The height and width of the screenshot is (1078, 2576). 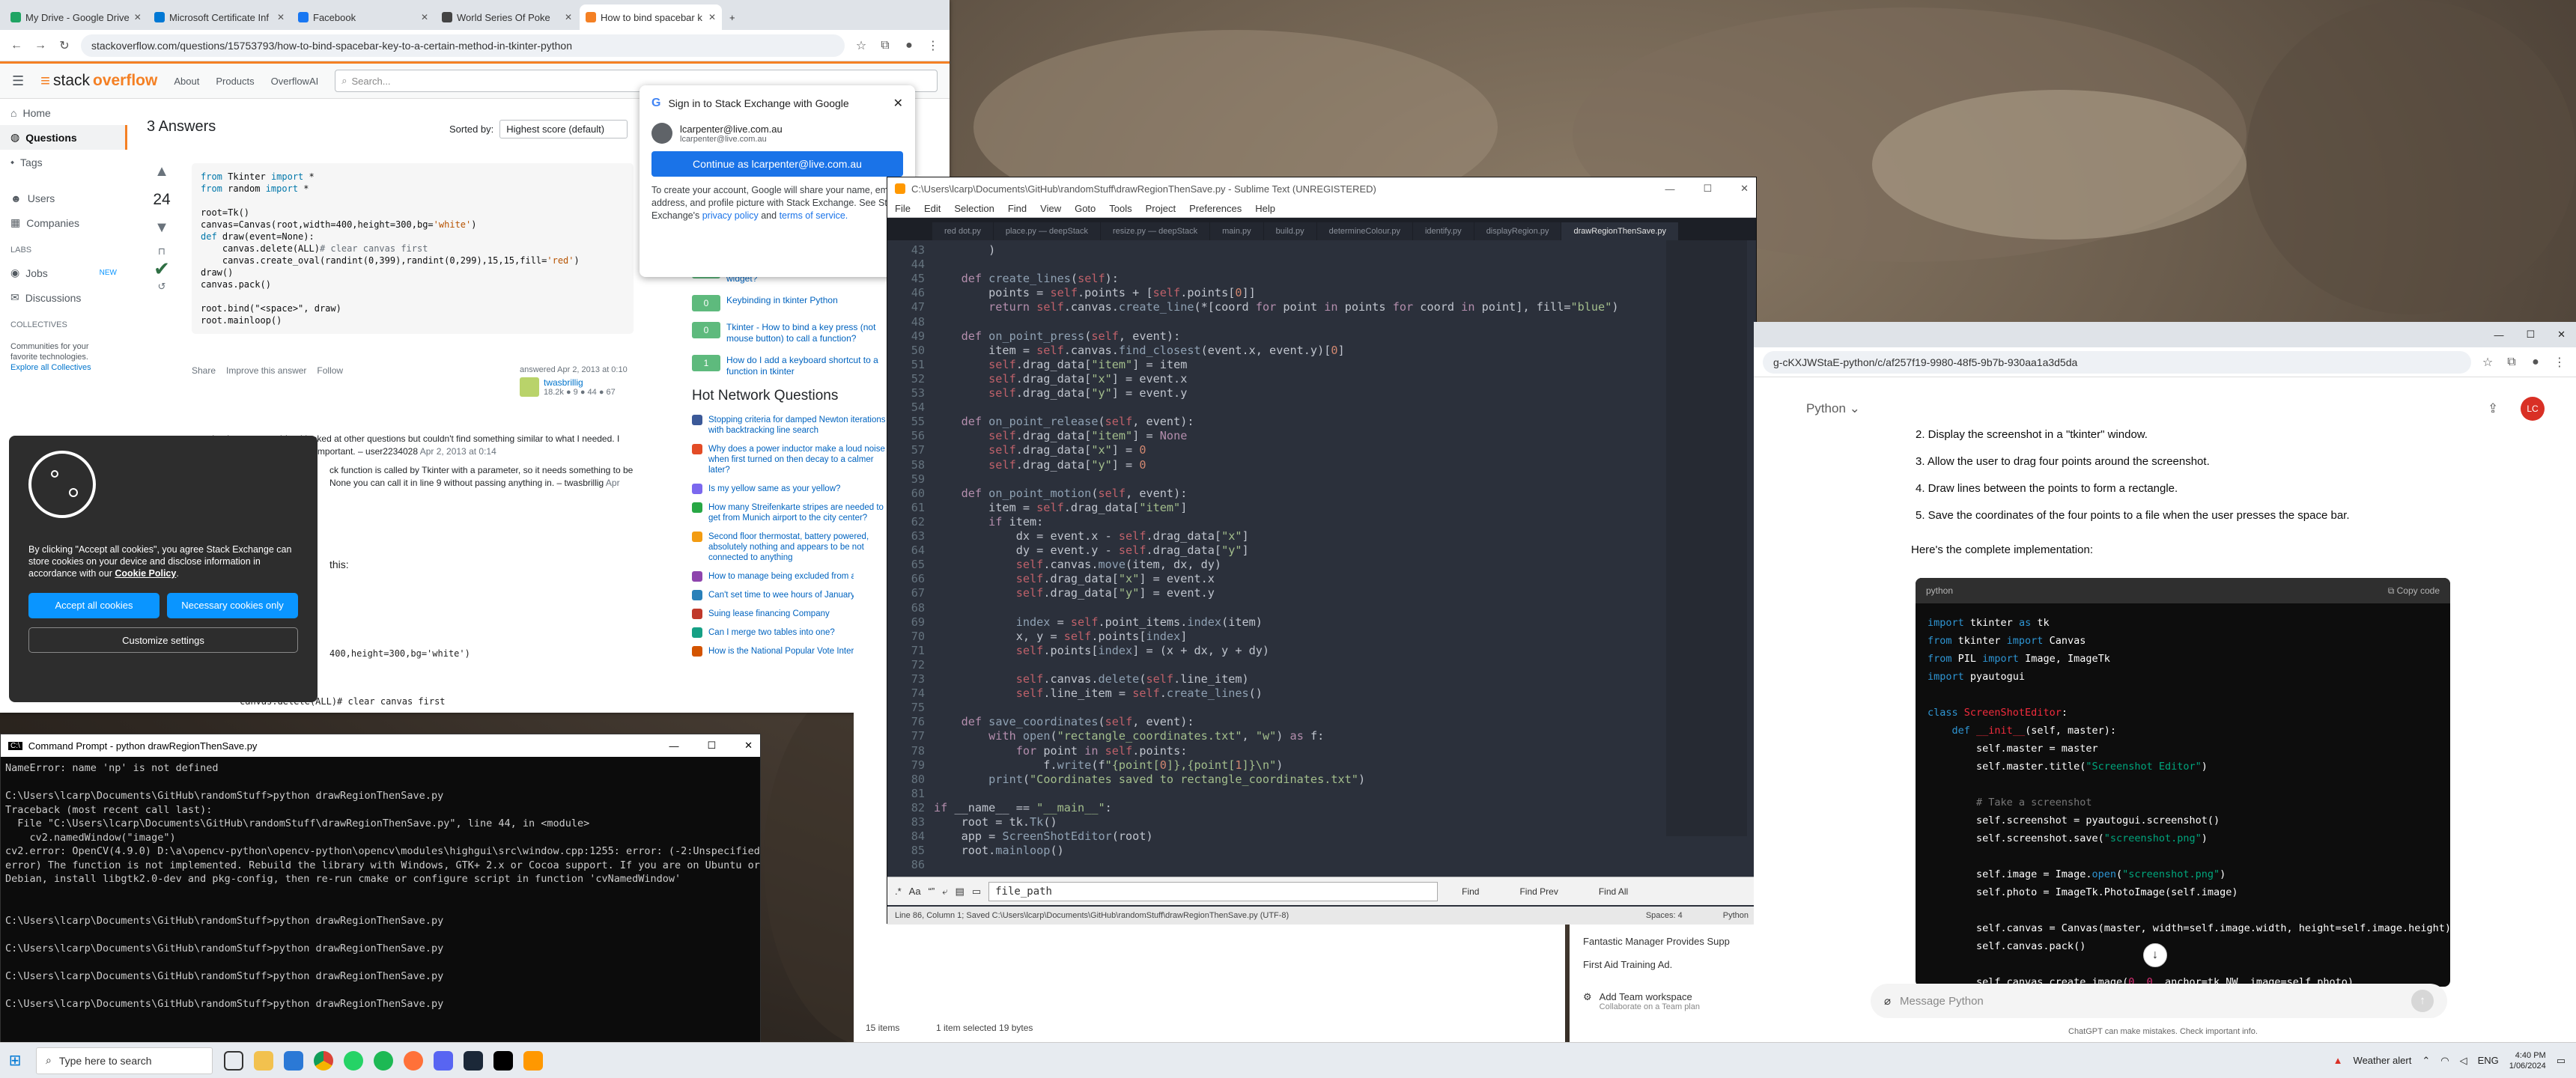 I want to click on menu-icon: ⋮, so click(x=2559, y=362).